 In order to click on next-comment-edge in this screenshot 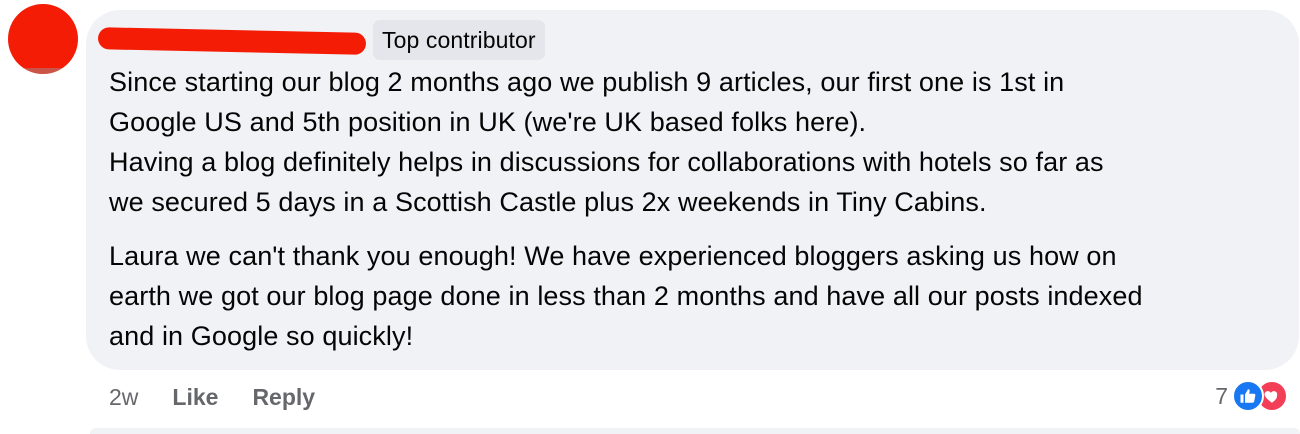, I will do `click(695, 431)`.